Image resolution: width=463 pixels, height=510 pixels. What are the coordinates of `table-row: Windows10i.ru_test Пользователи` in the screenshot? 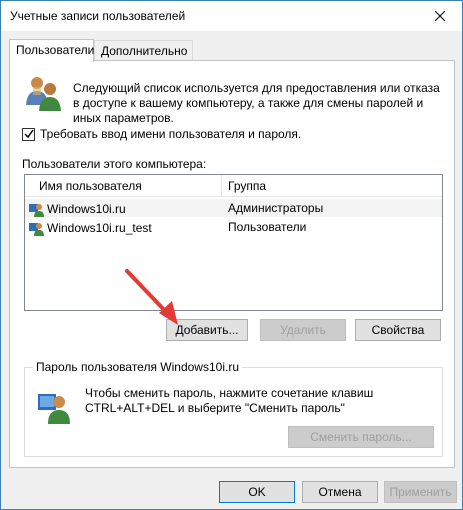 It's located at (233, 227).